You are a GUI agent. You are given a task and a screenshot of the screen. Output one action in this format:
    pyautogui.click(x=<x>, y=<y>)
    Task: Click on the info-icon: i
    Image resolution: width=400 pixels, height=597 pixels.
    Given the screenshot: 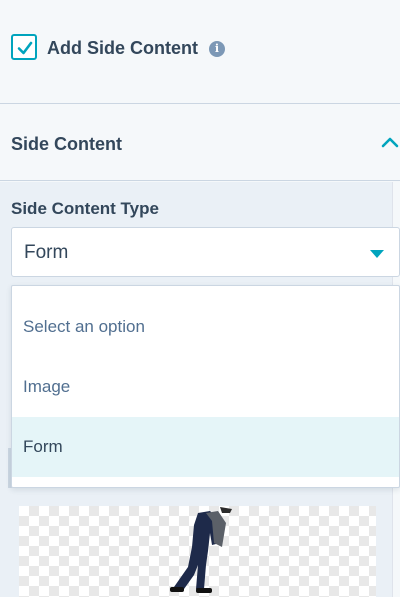 What is the action you would take?
    pyautogui.click(x=217, y=49)
    